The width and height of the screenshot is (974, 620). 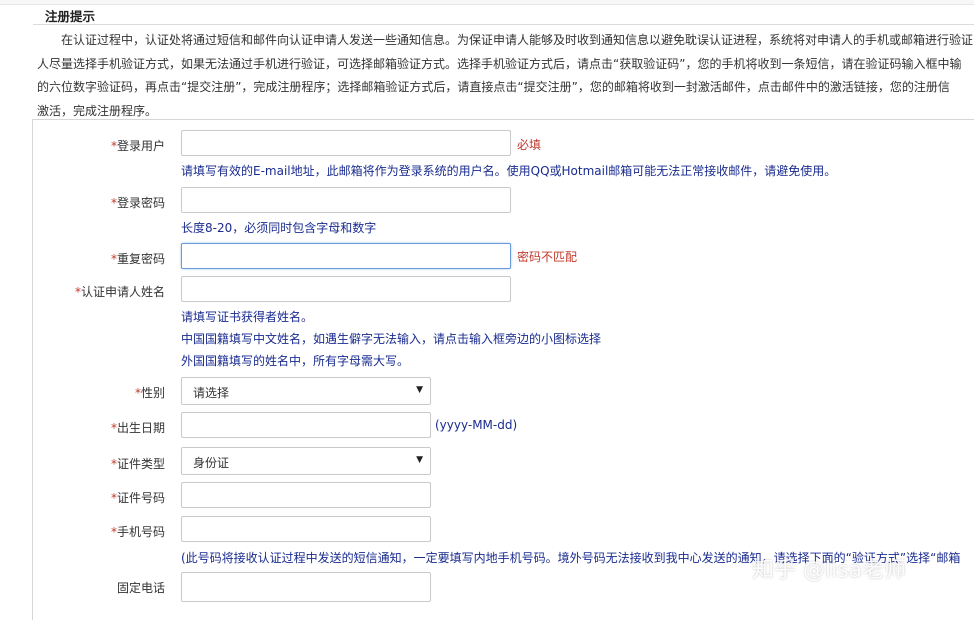 What do you see at coordinates (137, 498) in the screenshot?
I see `id-number-label: *证件号码` at bounding box center [137, 498].